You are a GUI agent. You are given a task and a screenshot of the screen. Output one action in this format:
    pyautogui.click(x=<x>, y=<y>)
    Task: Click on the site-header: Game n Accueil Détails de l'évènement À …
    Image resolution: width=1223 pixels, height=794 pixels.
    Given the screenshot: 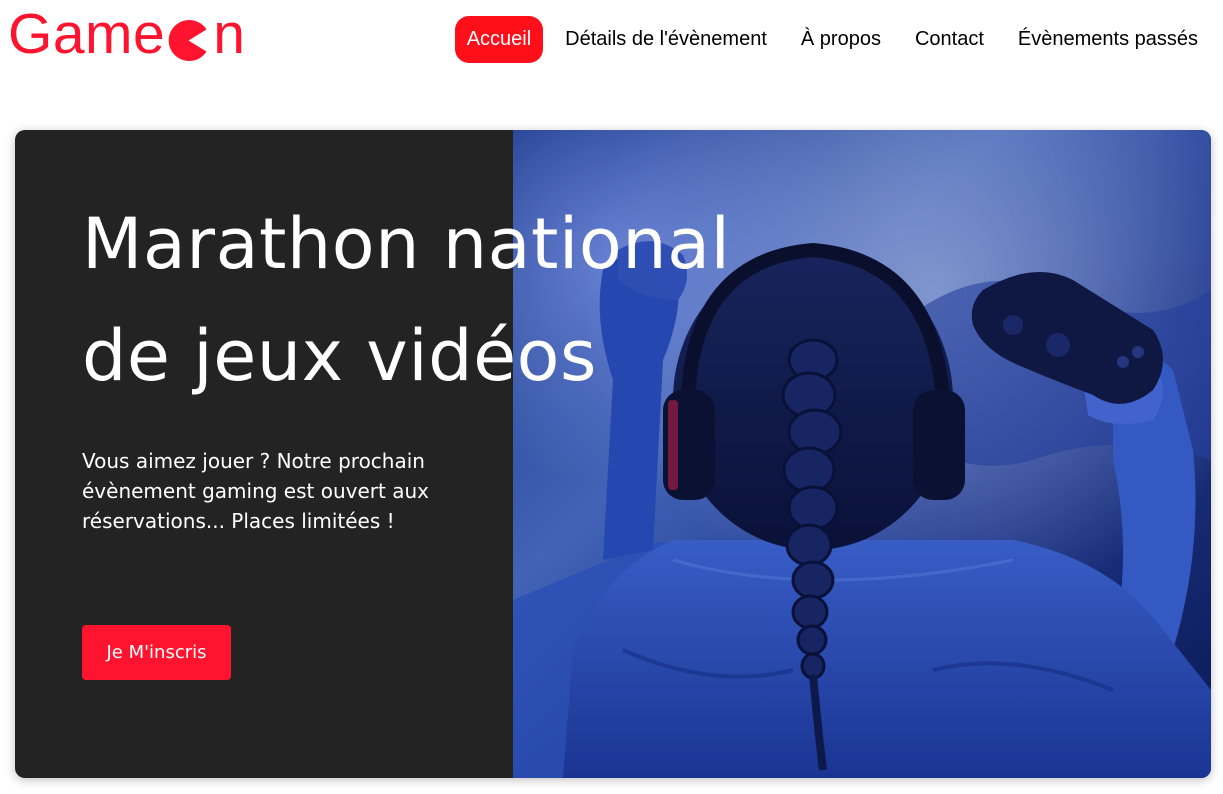 What is the action you would take?
    pyautogui.click(x=611, y=40)
    